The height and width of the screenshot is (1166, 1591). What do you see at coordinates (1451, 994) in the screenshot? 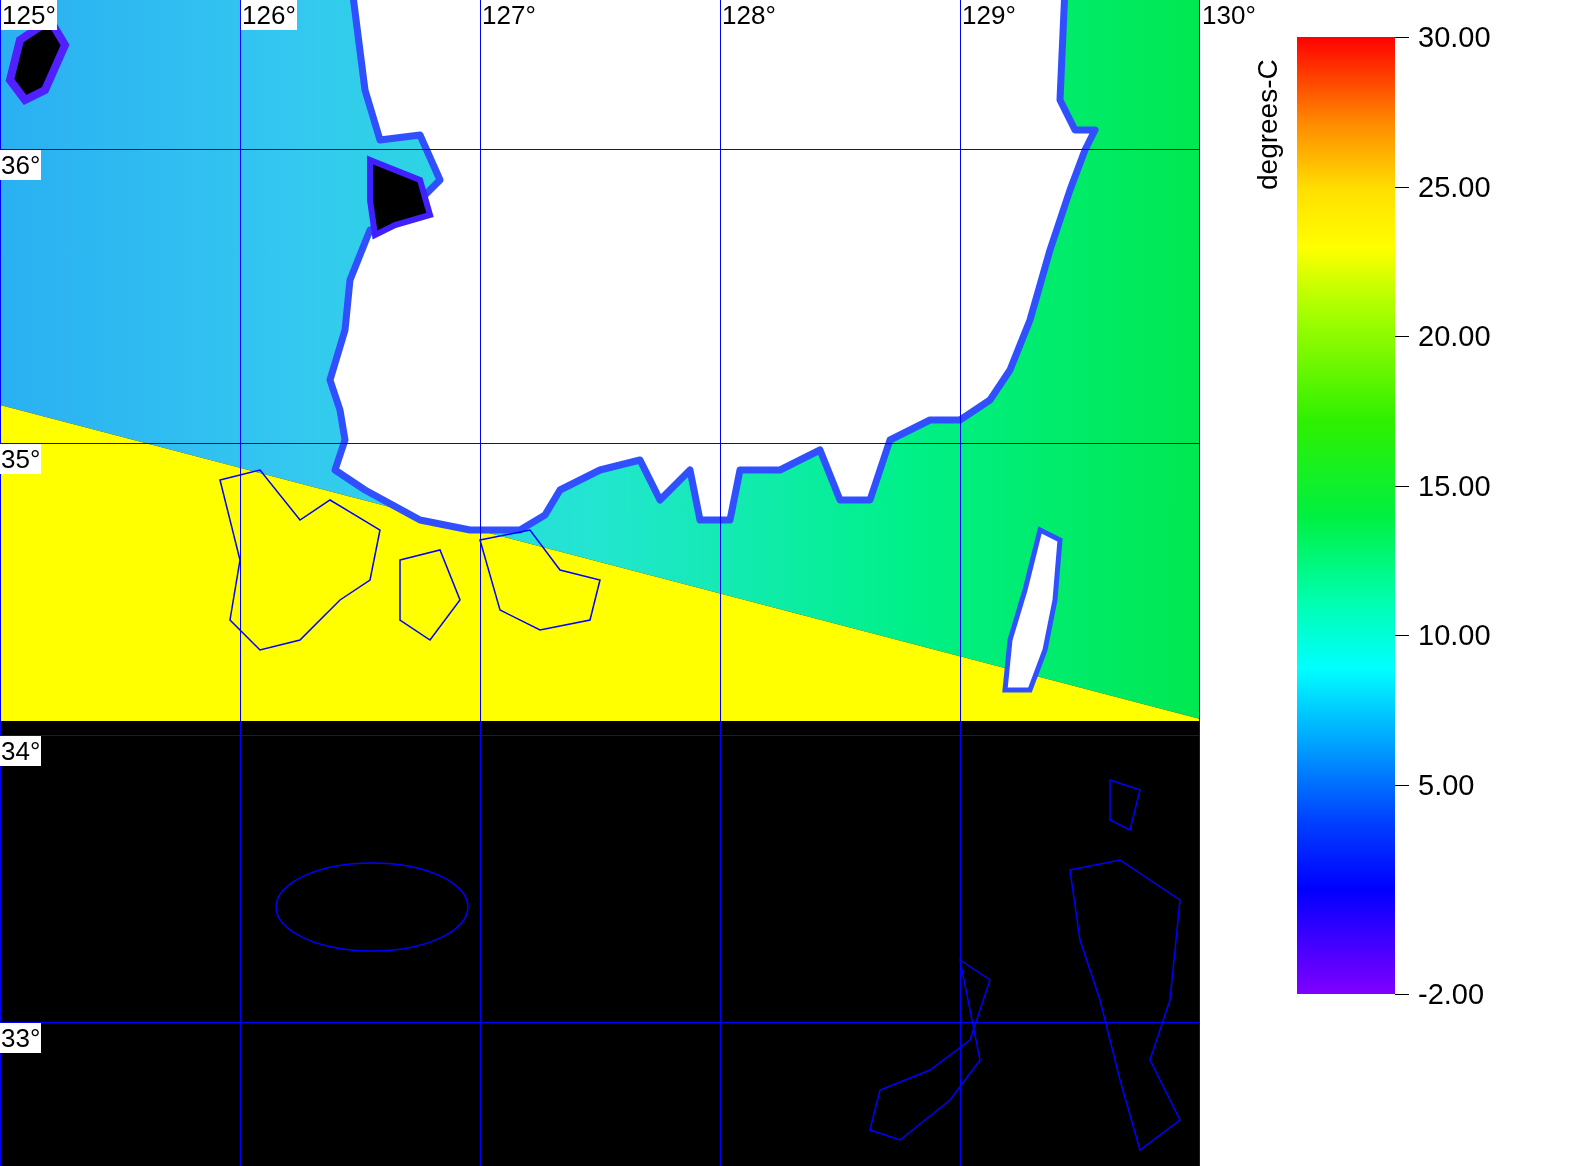
I see `scale-label: -2.00` at bounding box center [1451, 994].